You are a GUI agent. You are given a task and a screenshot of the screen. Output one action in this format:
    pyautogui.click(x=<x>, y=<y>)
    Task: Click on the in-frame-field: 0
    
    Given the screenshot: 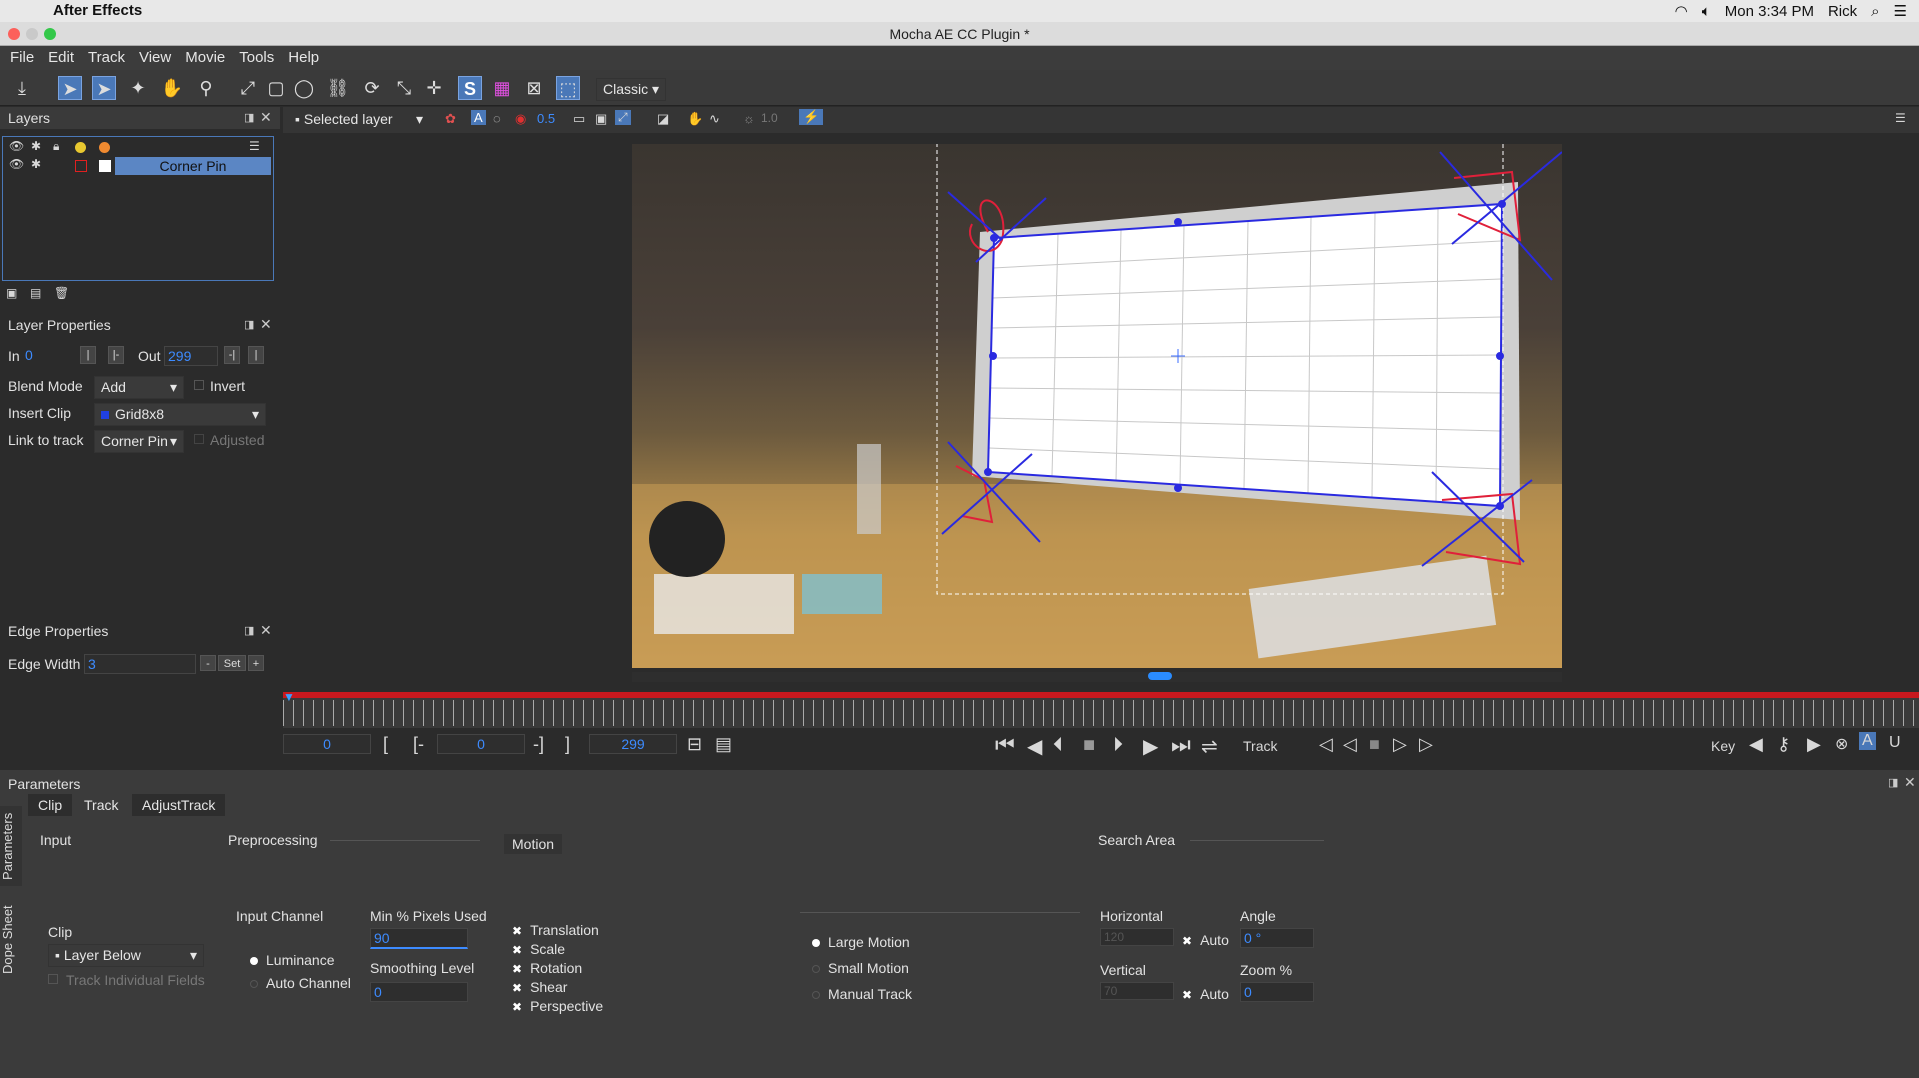 What is the action you would take?
    pyautogui.click(x=481, y=744)
    